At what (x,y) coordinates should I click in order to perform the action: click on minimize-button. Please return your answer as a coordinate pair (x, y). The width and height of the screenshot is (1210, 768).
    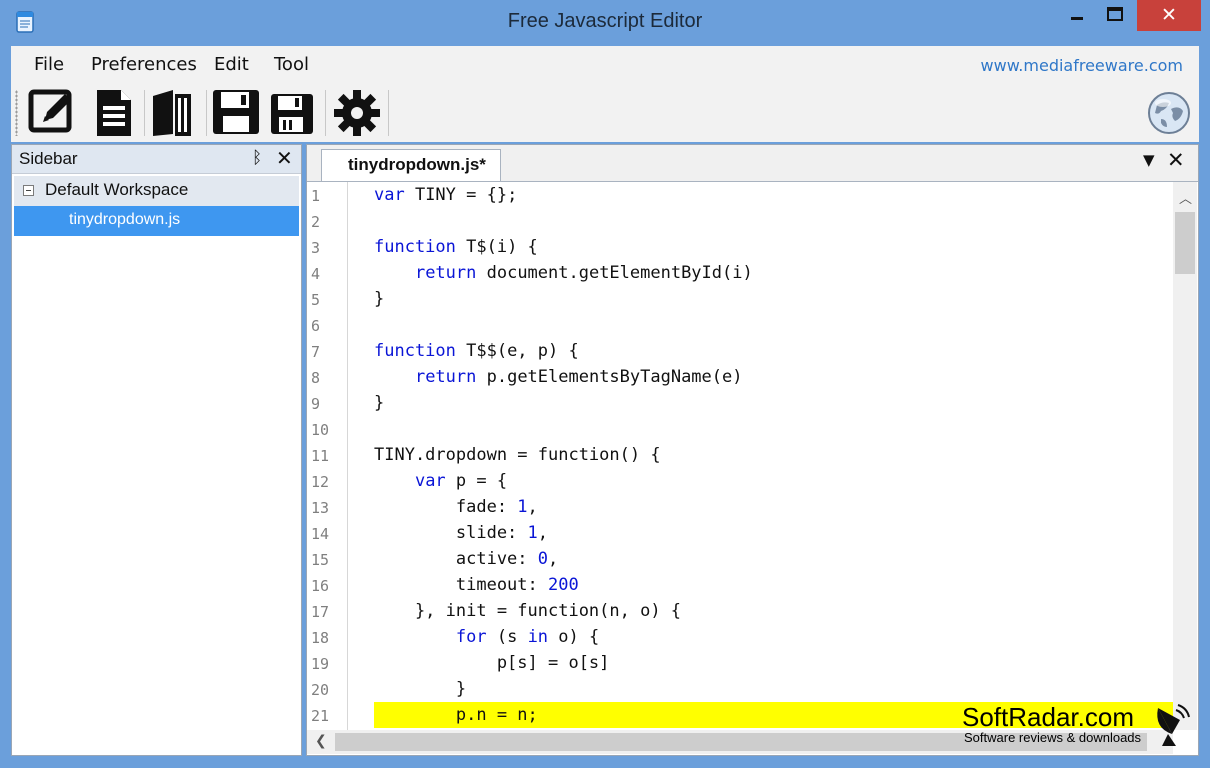
    Looking at the image, I should click on (1077, 15).